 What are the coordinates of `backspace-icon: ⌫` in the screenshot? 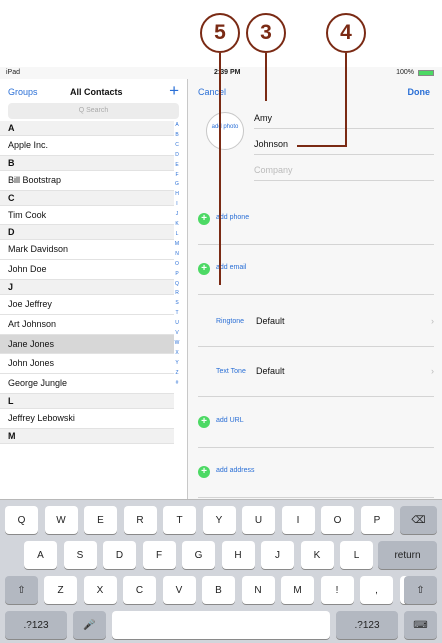 It's located at (418, 520).